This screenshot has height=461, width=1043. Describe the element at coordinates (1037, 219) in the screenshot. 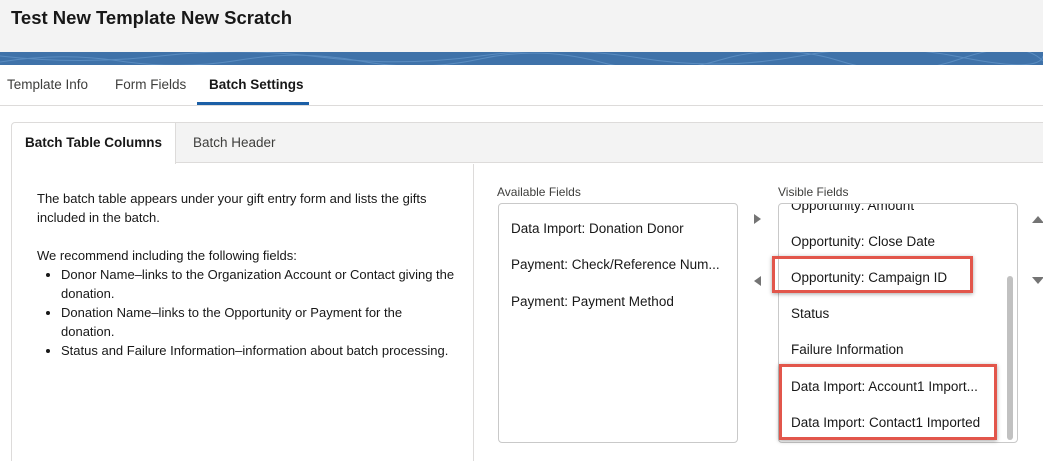

I see `move-up-icon` at that location.